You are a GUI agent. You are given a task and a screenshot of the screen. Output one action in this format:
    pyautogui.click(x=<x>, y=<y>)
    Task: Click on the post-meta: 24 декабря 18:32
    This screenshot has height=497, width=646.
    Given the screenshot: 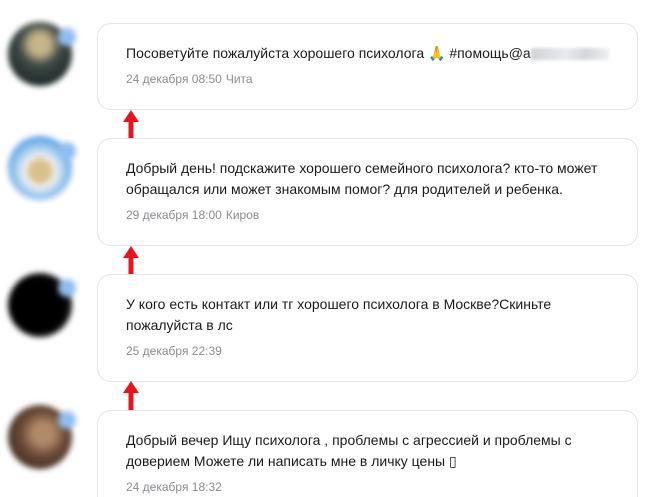 What is the action you would take?
    pyautogui.click(x=174, y=487)
    